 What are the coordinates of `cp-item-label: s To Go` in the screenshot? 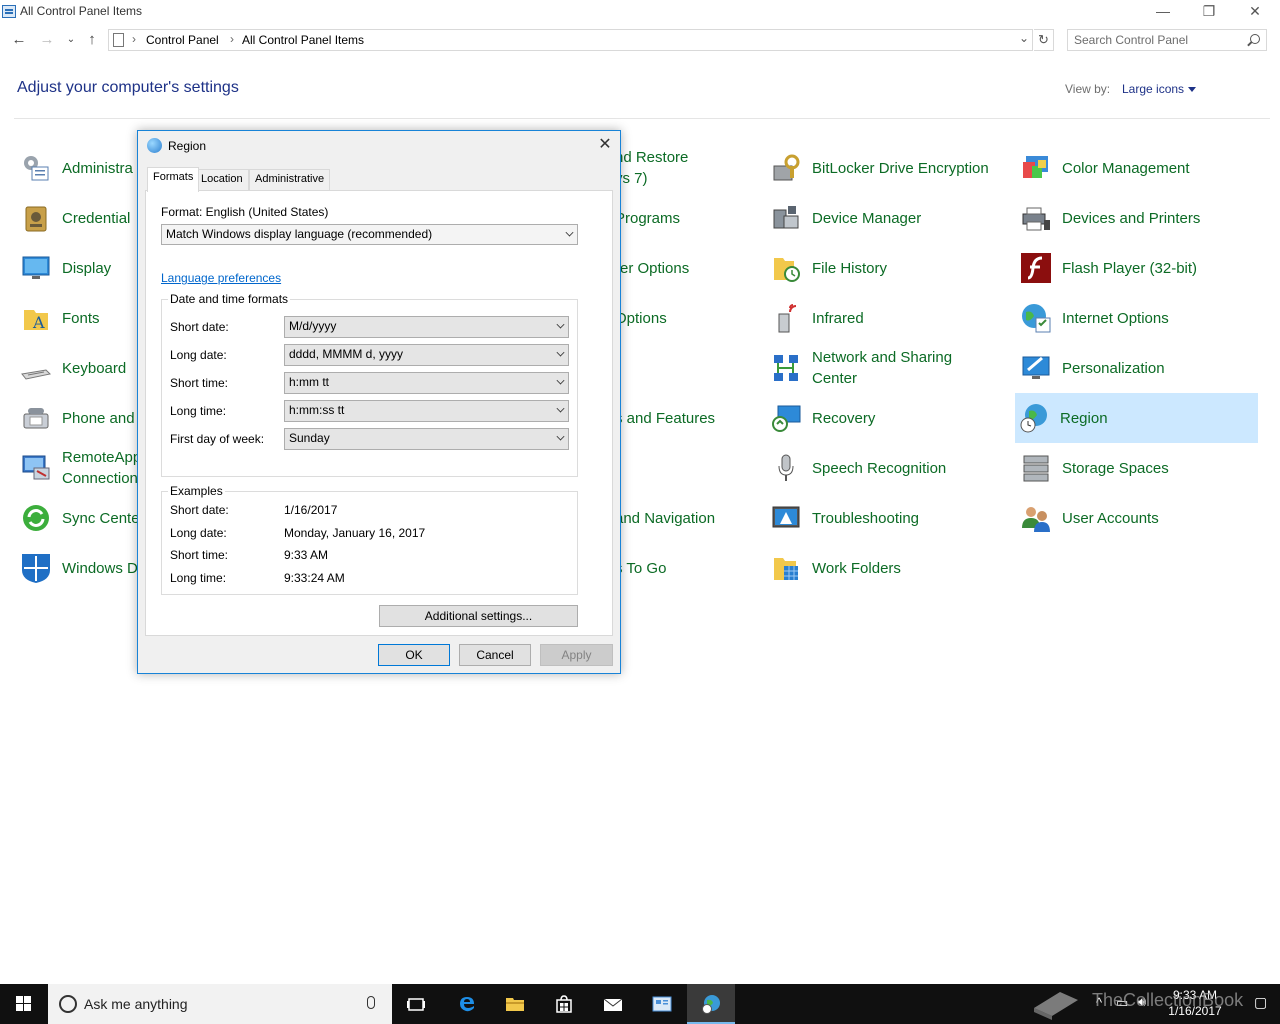 It's located at (640, 568).